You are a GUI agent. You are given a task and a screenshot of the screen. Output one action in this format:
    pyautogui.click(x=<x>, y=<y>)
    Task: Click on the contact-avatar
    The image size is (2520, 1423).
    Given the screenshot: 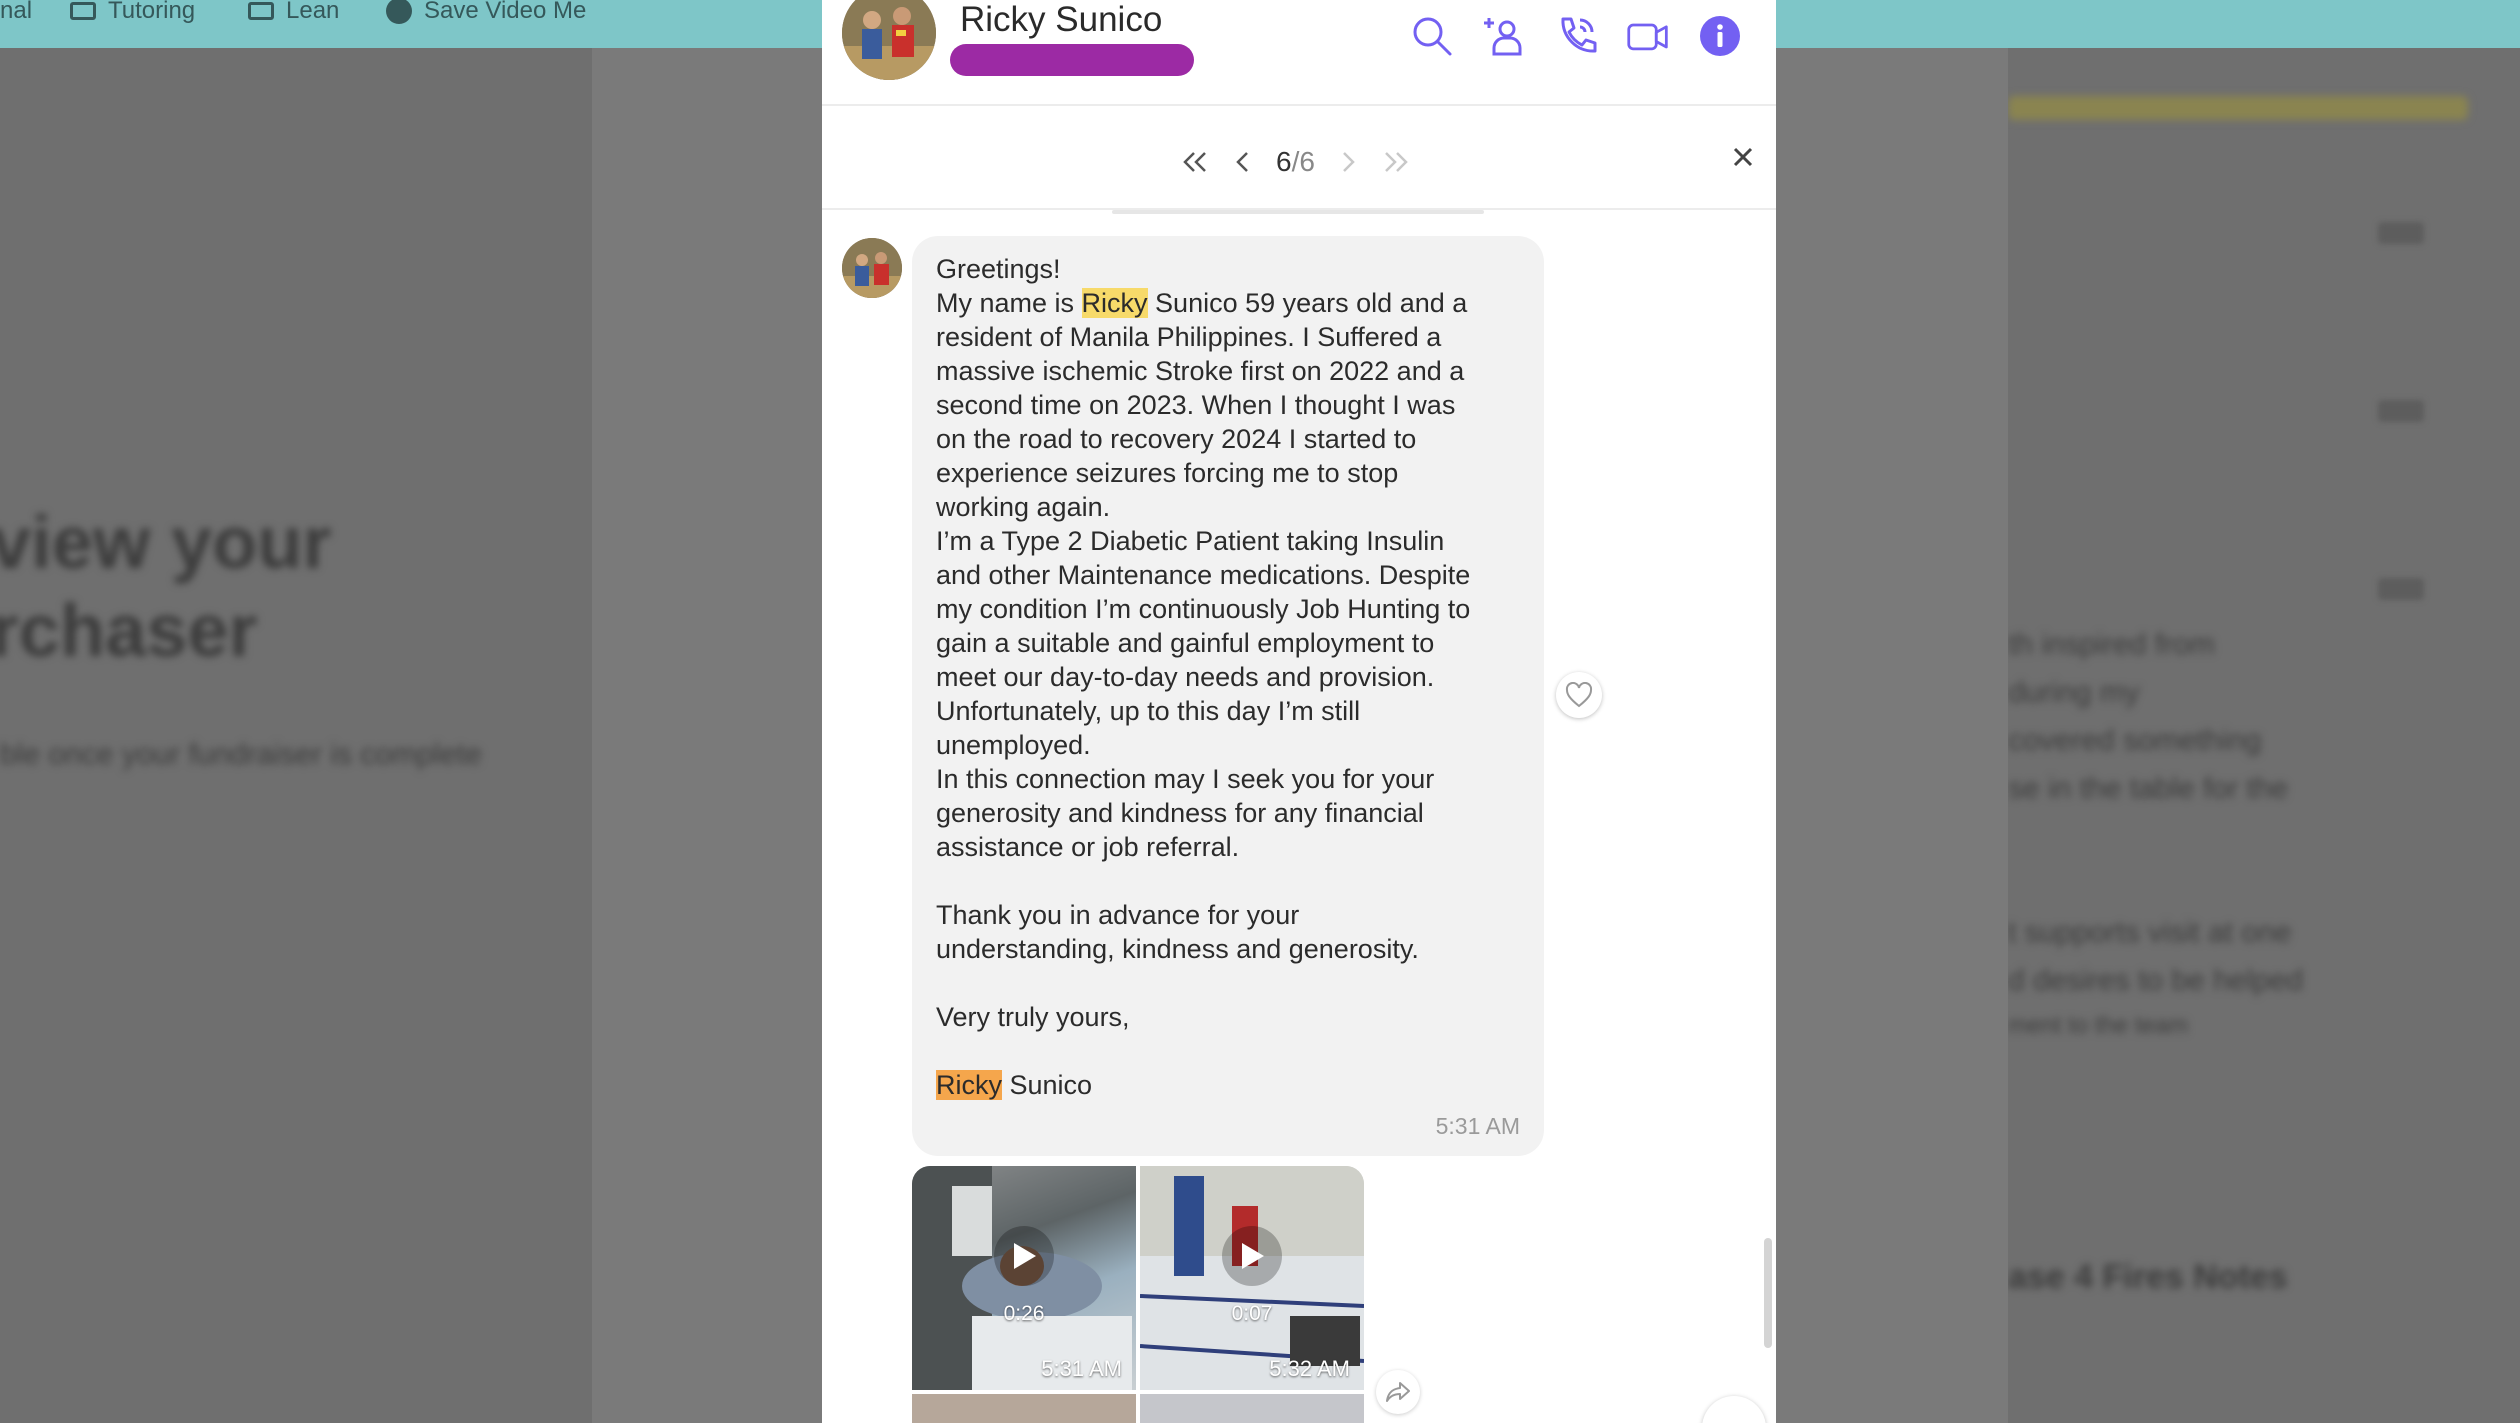 What is the action you would take?
    pyautogui.click(x=889, y=40)
    